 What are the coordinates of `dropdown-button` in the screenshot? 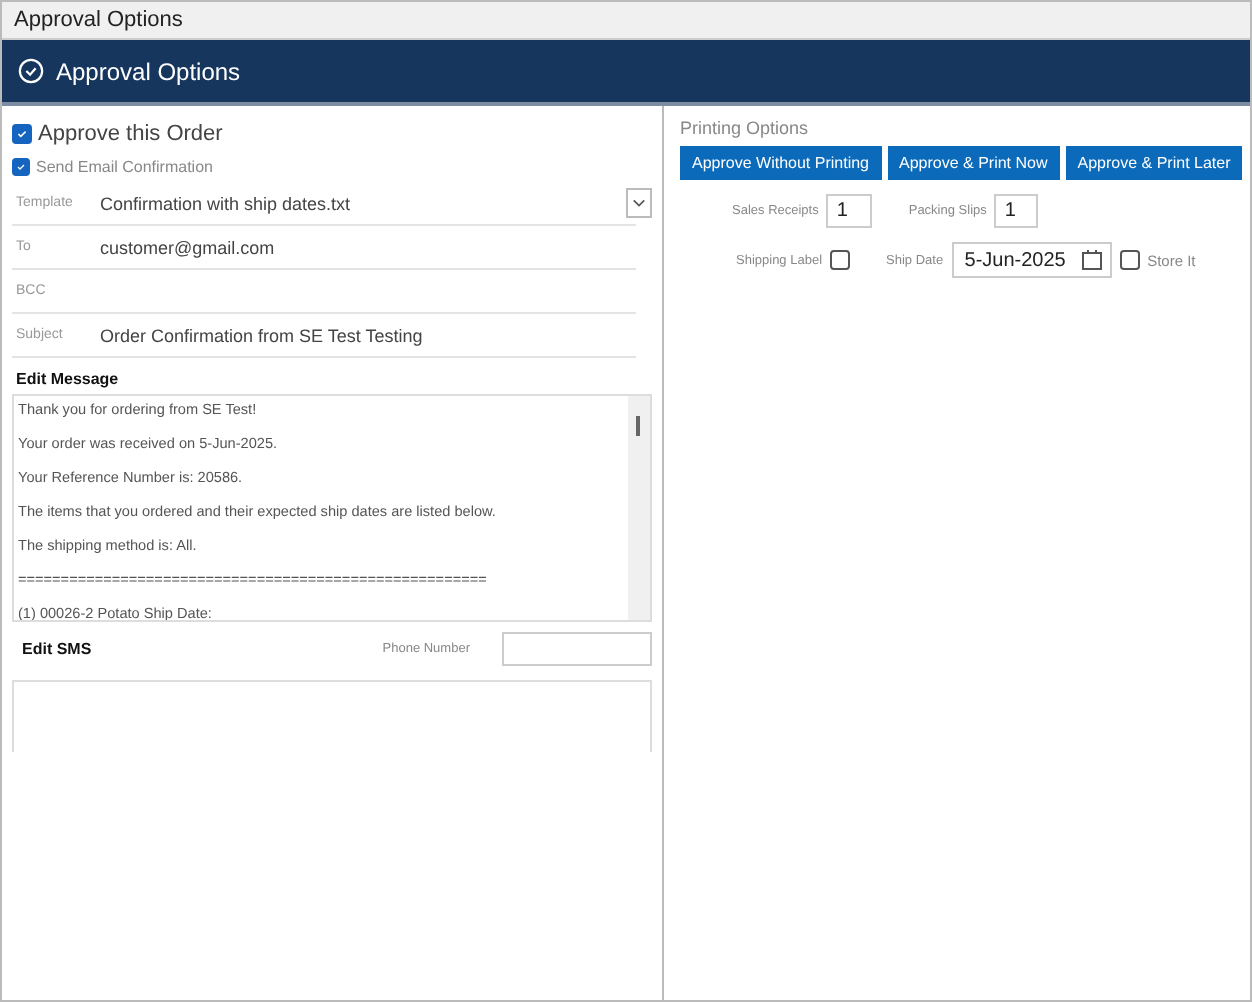 It's located at (639, 203).